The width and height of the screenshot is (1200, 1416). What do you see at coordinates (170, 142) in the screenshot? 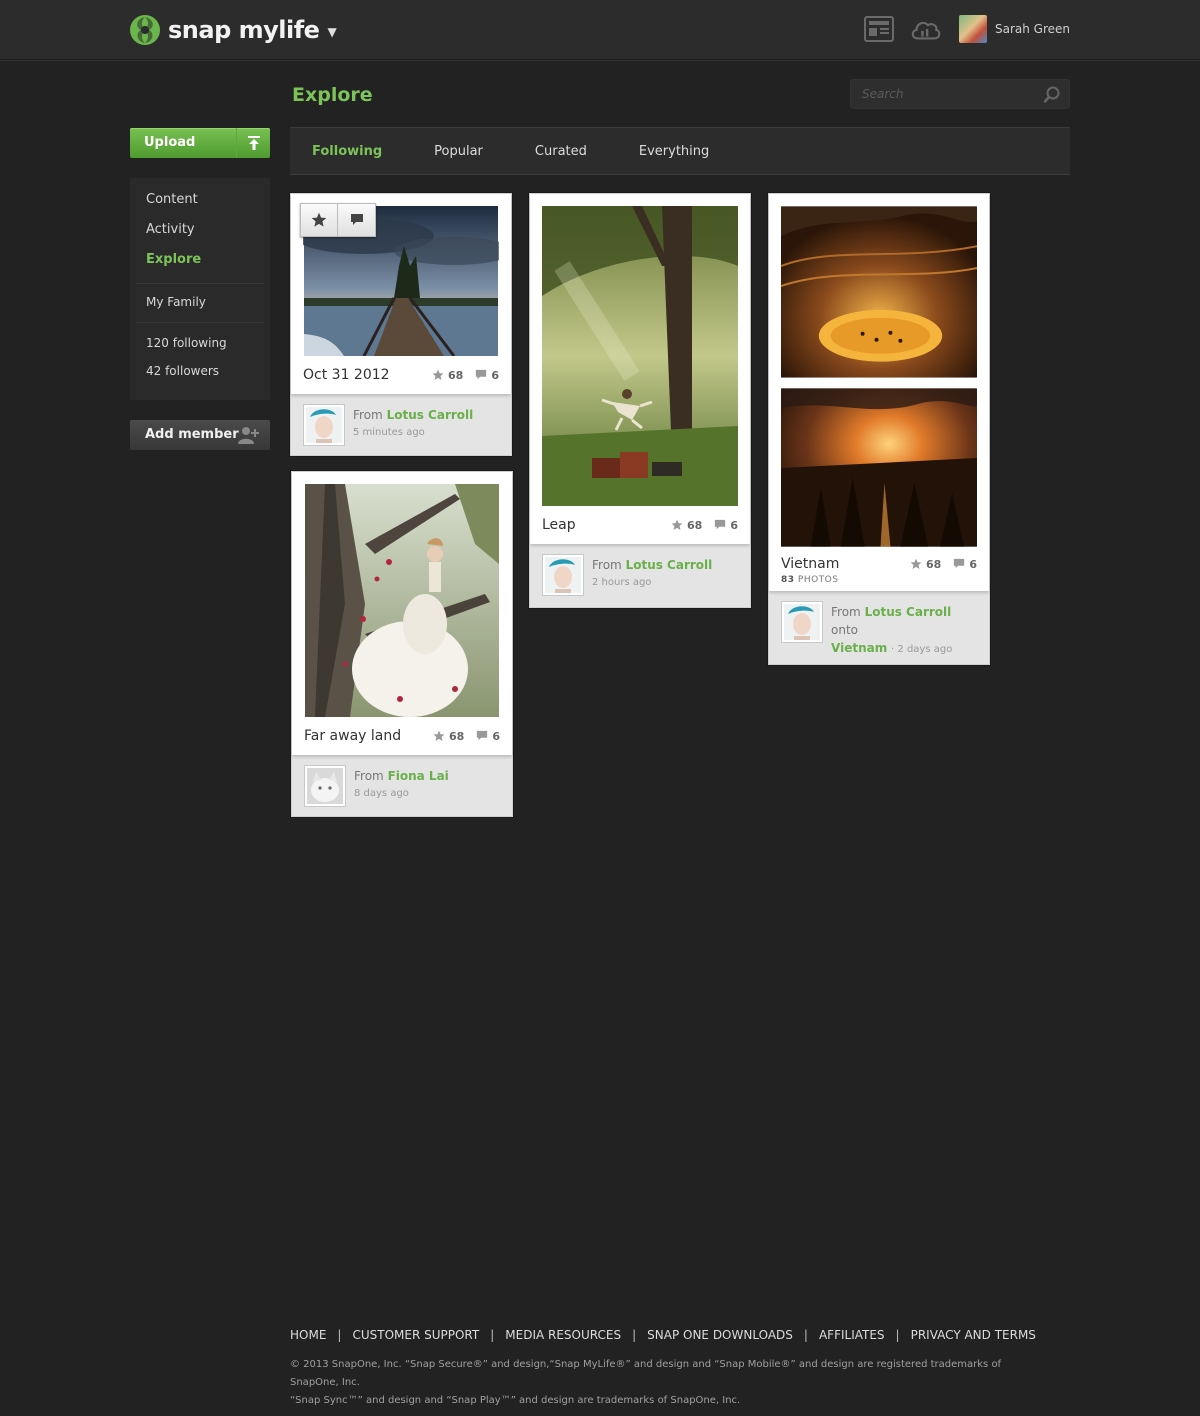
I see `upload-label: Upload` at bounding box center [170, 142].